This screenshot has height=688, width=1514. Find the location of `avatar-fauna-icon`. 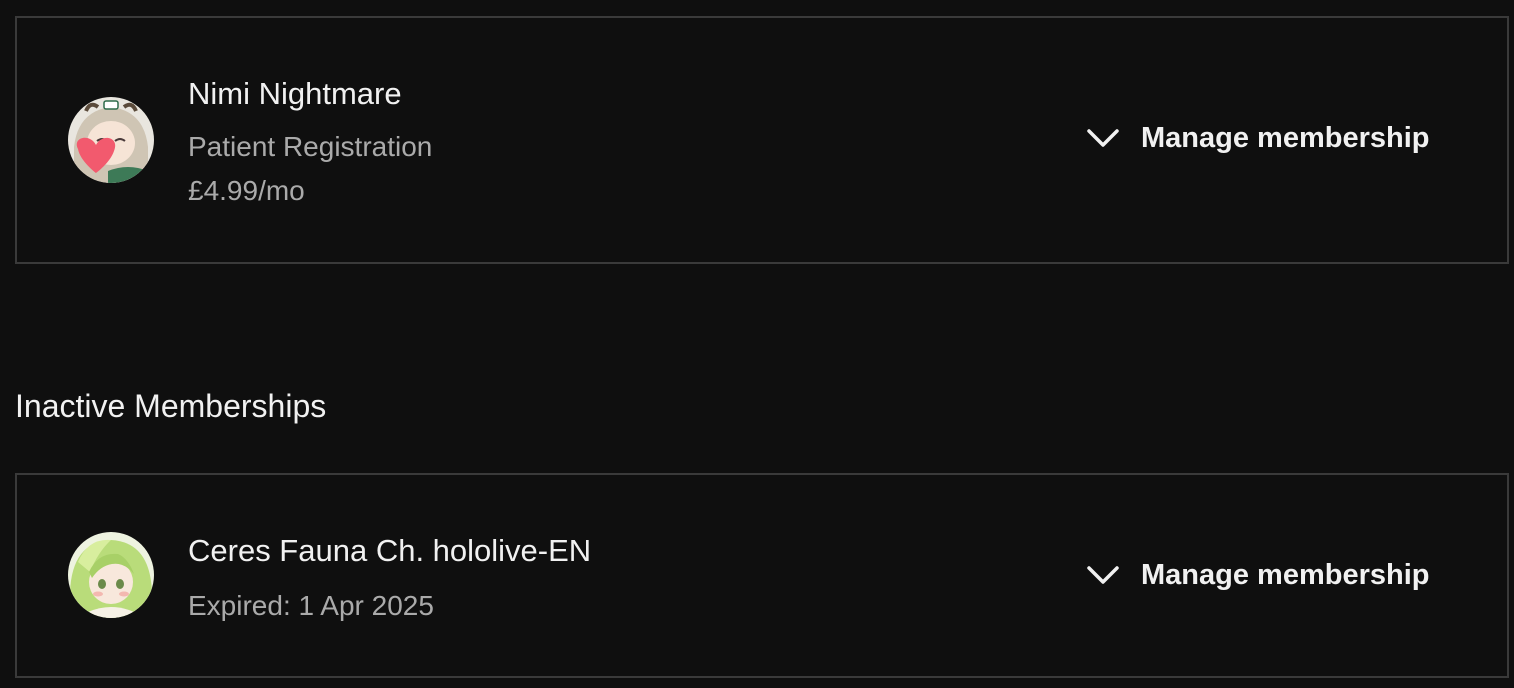

avatar-fauna-icon is located at coordinates (111, 575).